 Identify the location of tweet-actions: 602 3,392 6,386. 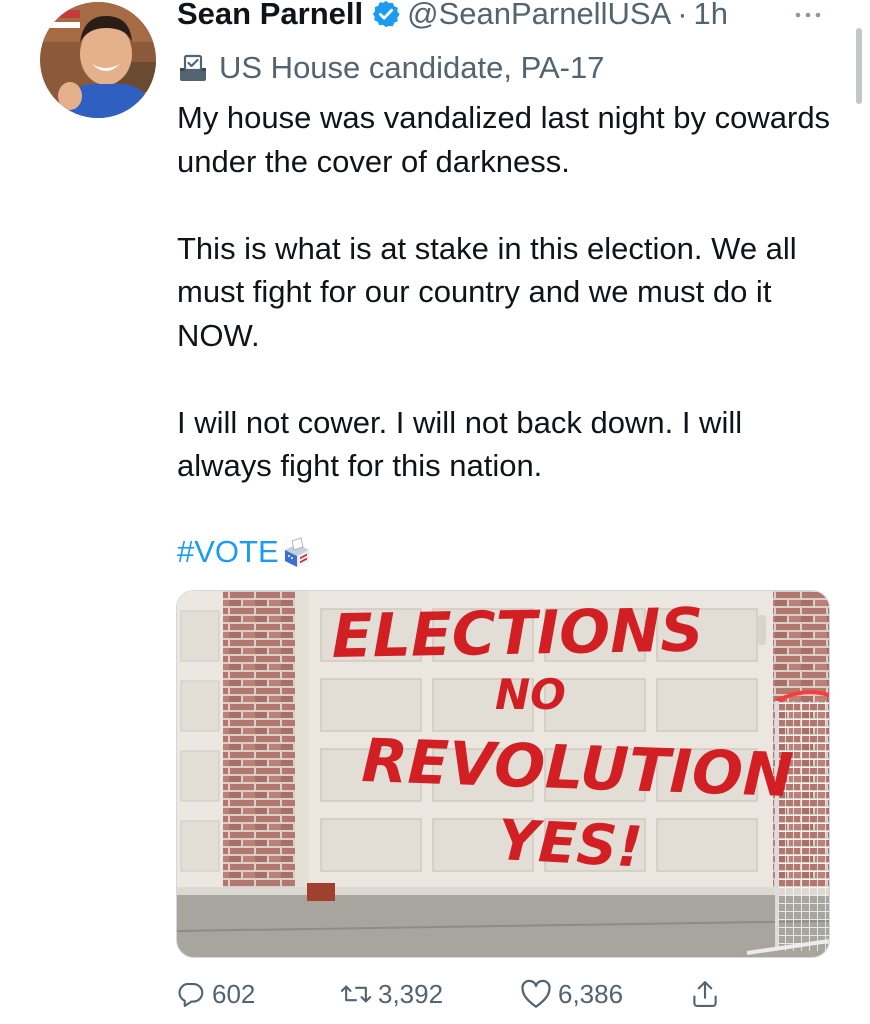
(456, 994).